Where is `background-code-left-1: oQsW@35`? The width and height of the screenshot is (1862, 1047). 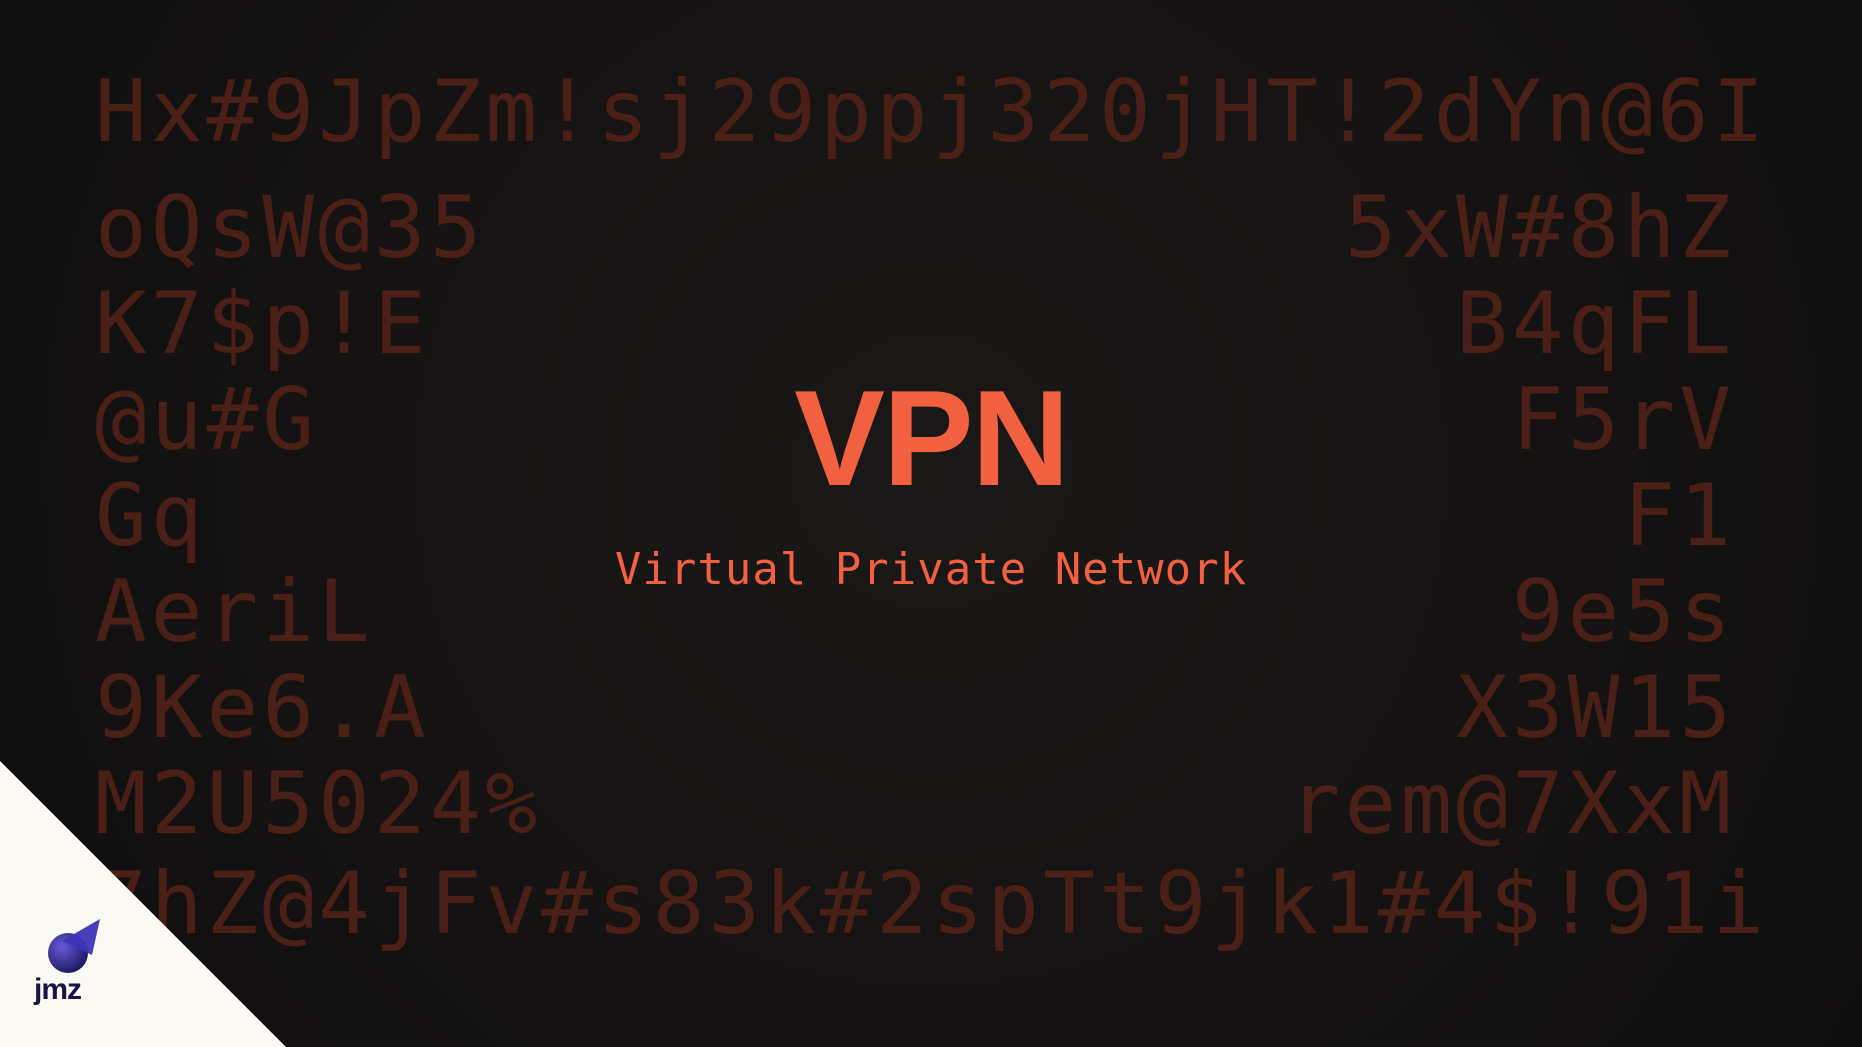
background-code-left-1: oQsW@35 is located at coordinates (290, 228).